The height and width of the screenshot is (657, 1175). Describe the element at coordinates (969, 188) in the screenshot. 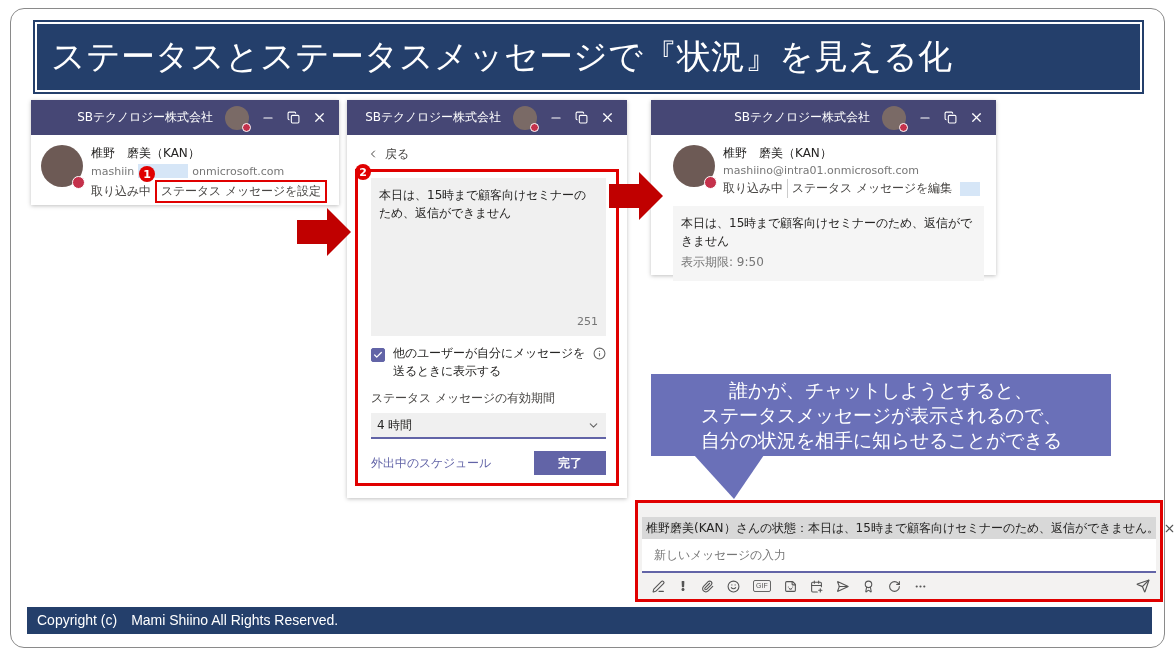

I see `redaction-block` at that location.